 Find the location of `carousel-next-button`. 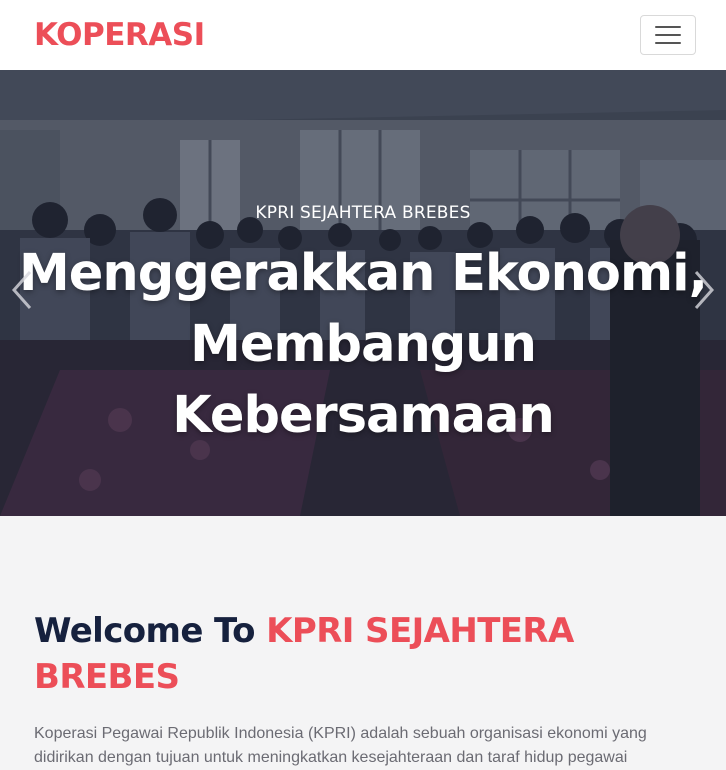

carousel-next-button is located at coordinates (704, 290).